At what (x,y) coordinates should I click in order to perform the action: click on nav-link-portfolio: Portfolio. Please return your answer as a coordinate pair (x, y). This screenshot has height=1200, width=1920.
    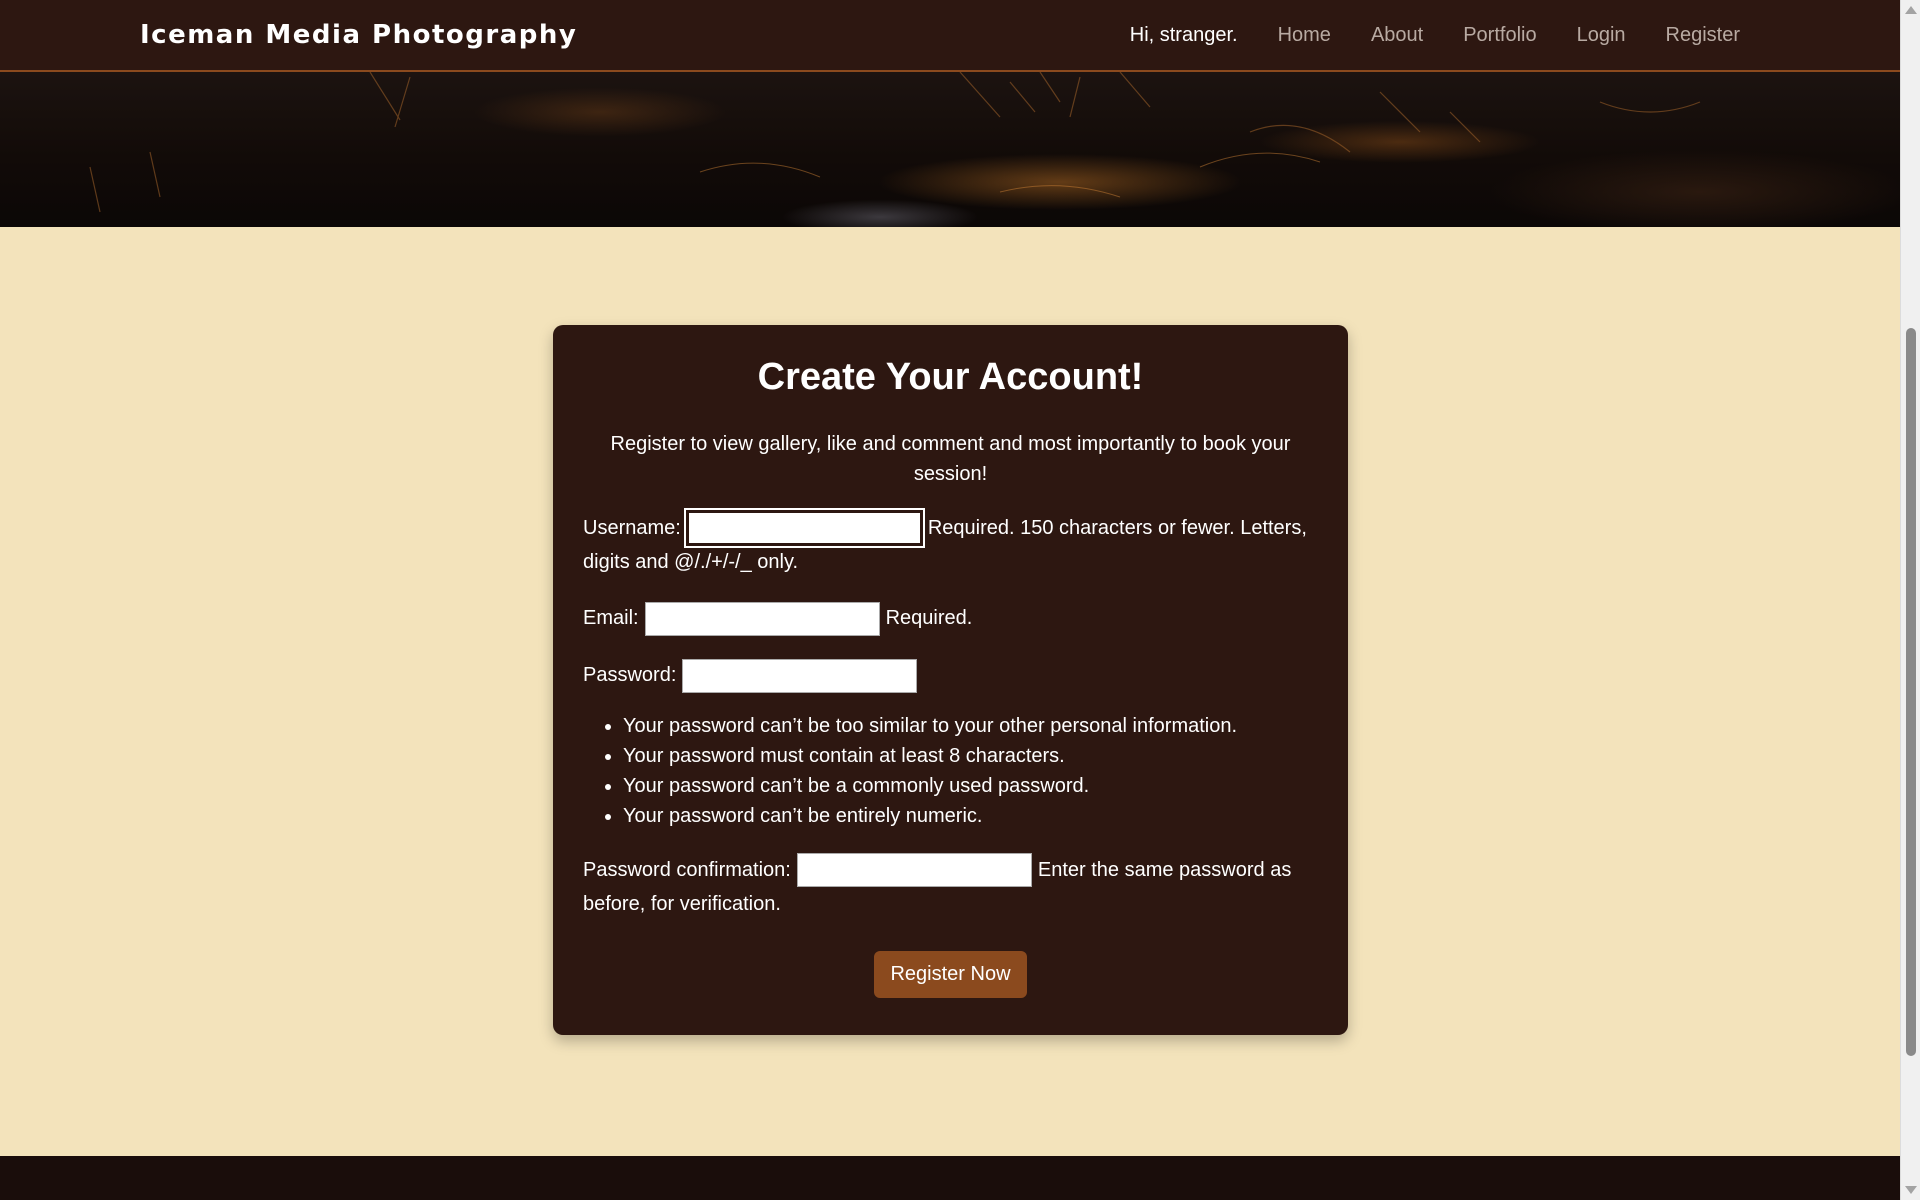
    Looking at the image, I should click on (1499, 35).